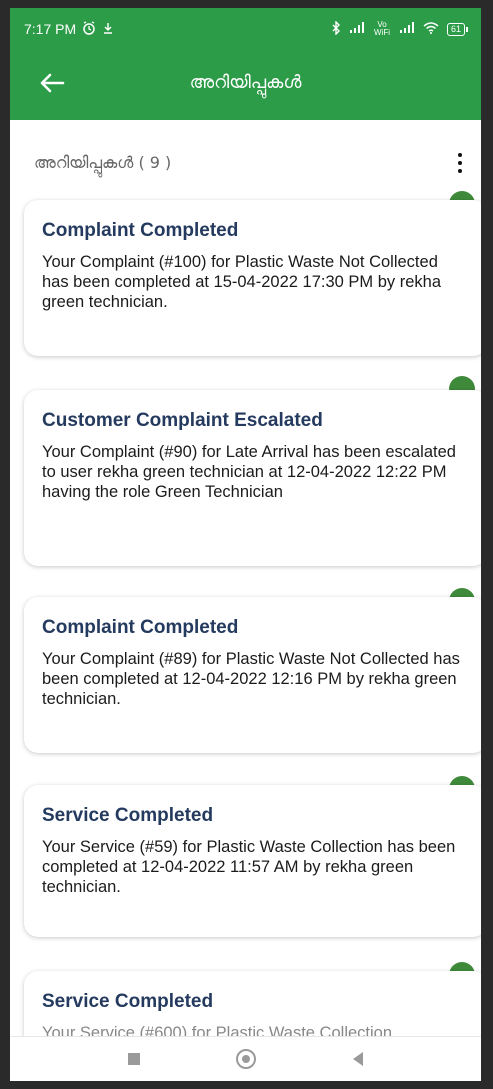 Image resolution: width=493 pixels, height=1089 pixels. I want to click on bluetooth-icon, so click(336, 28).